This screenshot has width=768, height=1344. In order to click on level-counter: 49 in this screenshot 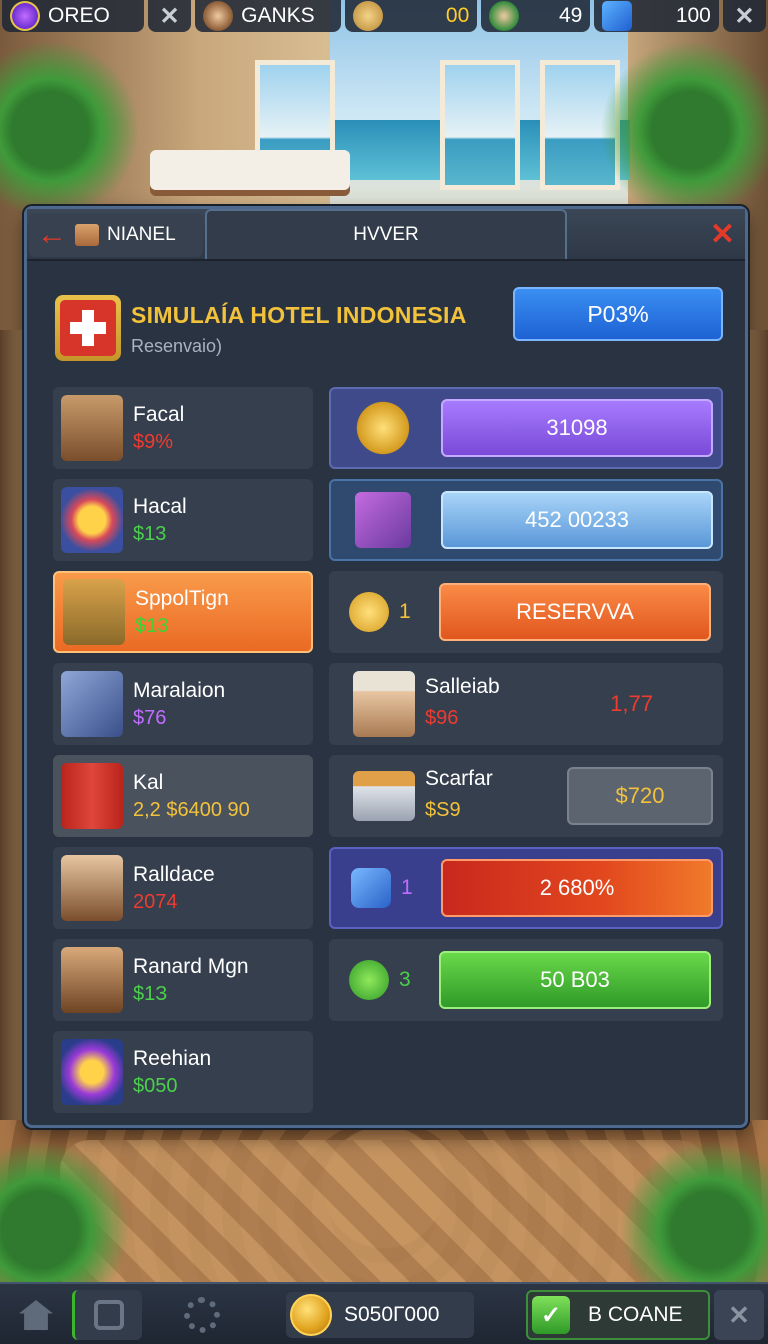, I will do `click(536, 16)`.